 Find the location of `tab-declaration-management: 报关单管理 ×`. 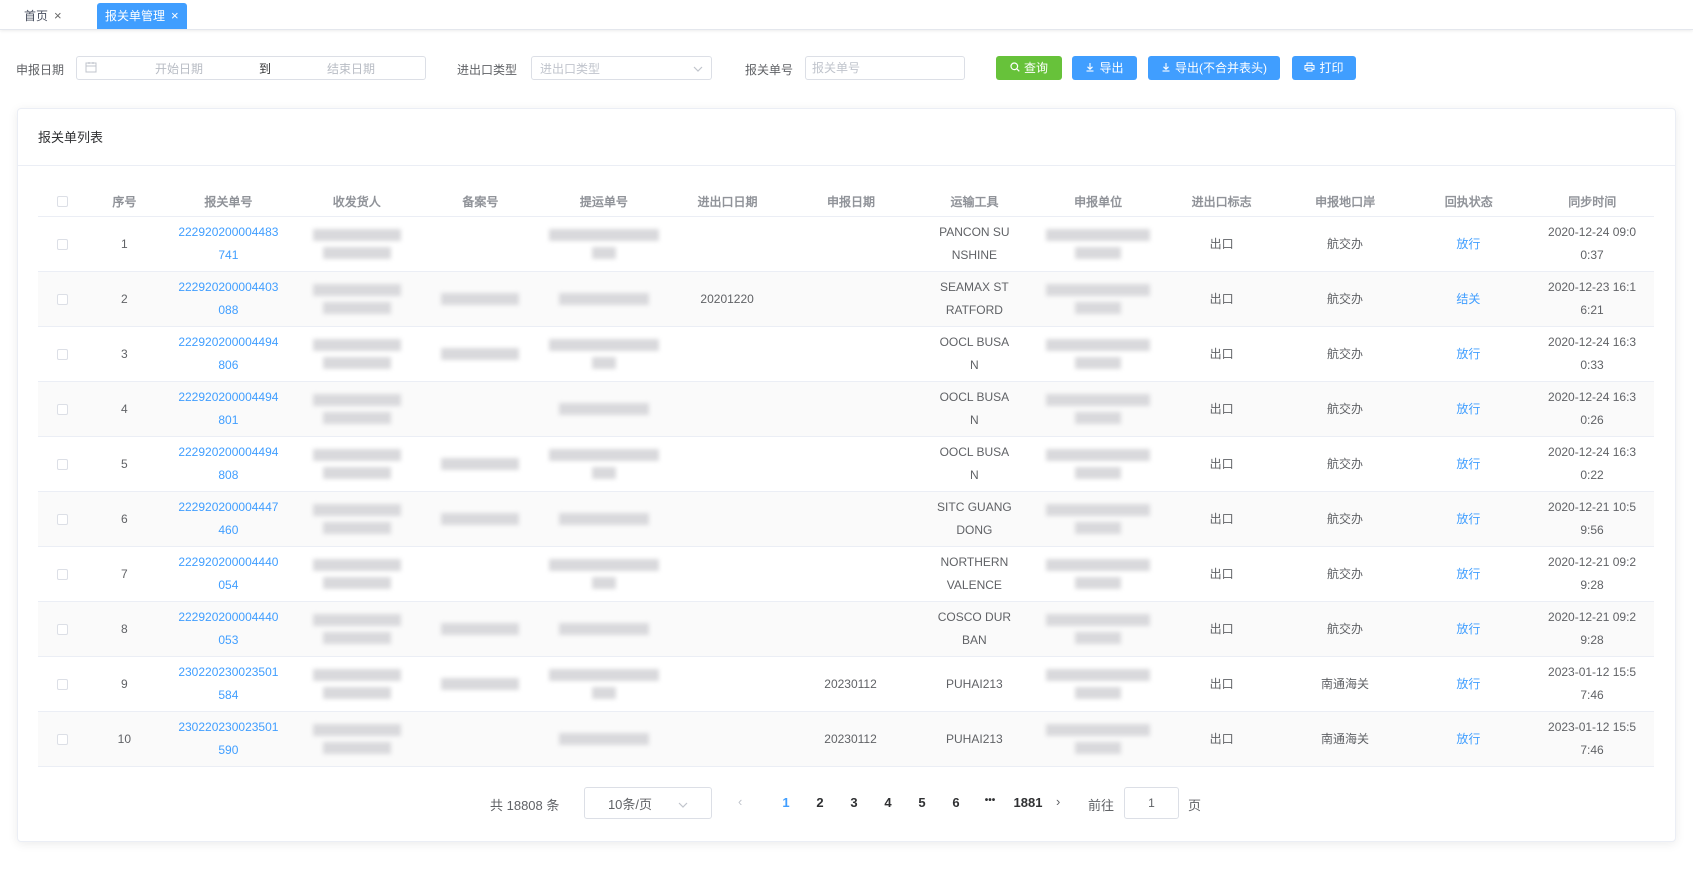

tab-declaration-management: 报关单管理 × is located at coordinates (142, 16).